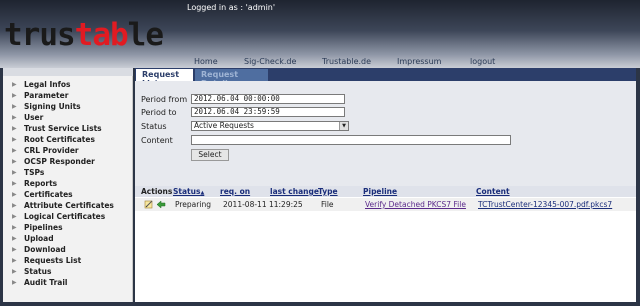 This screenshot has width=640, height=306. Describe the element at coordinates (68, 140) in the screenshot. I see `sidebar-item-root-certificates: ▶ Root Certificates` at that location.